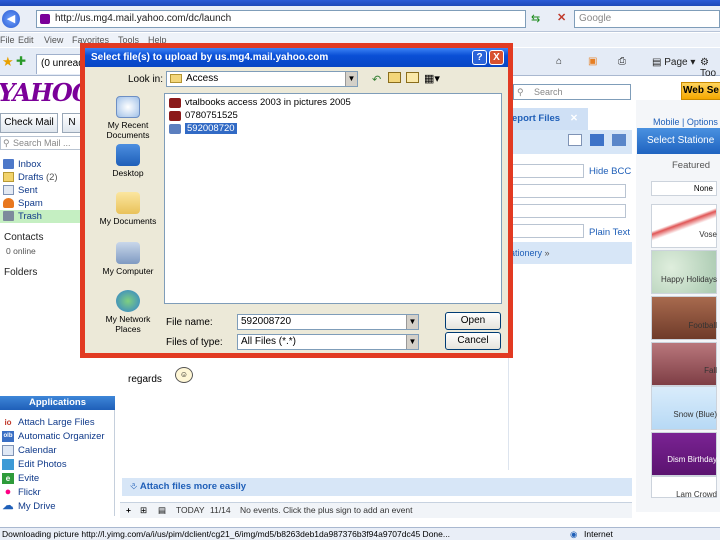 This screenshot has width=720, height=540. What do you see at coordinates (184, 375) in the screenshot?
I see `emoticon-icon: ☺` at bounding box center [184, 375].